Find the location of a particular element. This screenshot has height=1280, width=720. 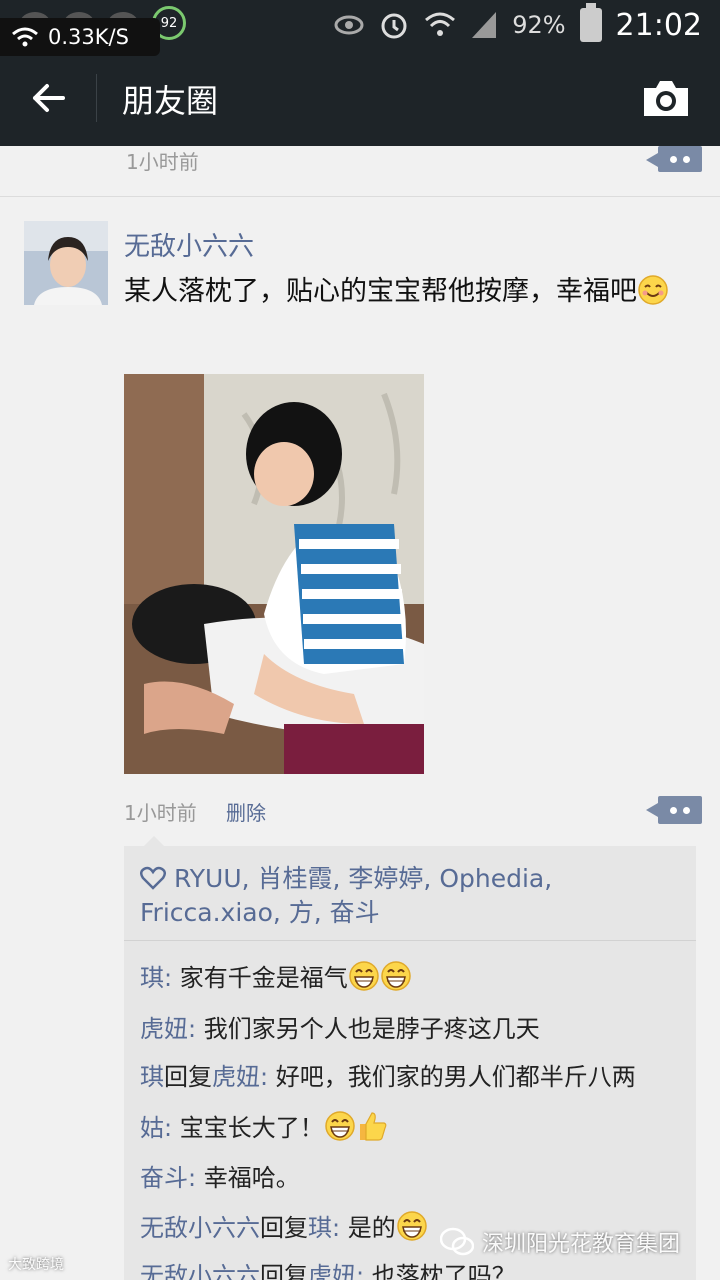

network-speed: 0.33K/S is located at coordinates (88, 37).